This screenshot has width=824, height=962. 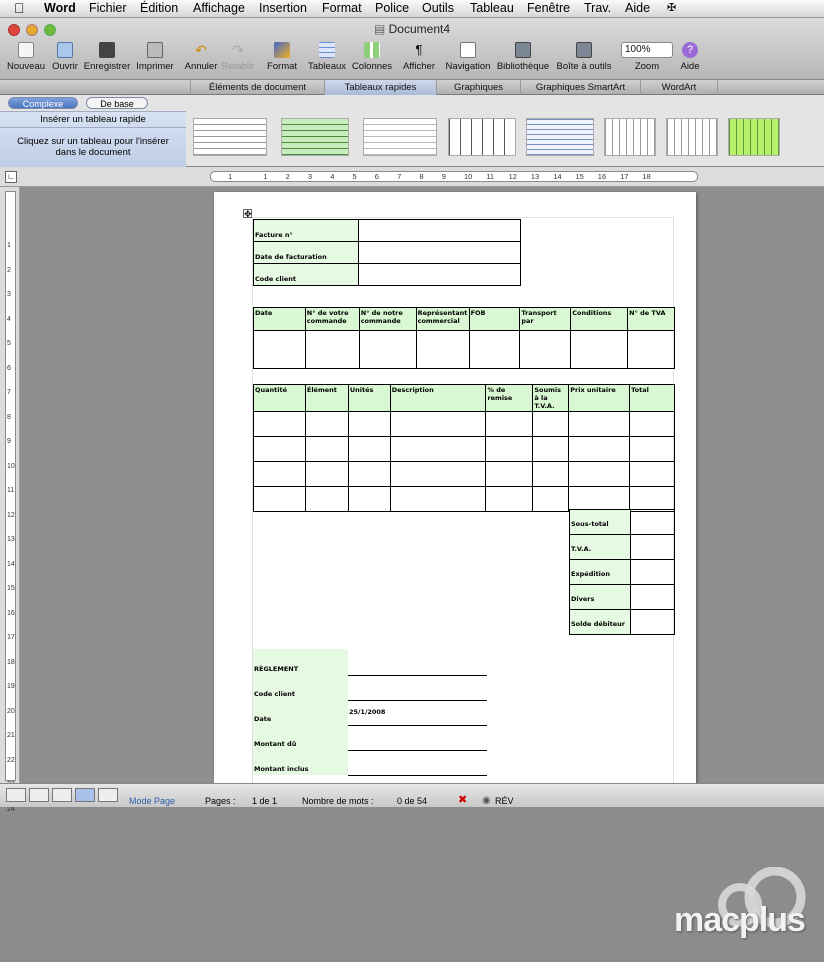 I want to click on spelling-check-icon: ✖, so click(x=462, y=799).